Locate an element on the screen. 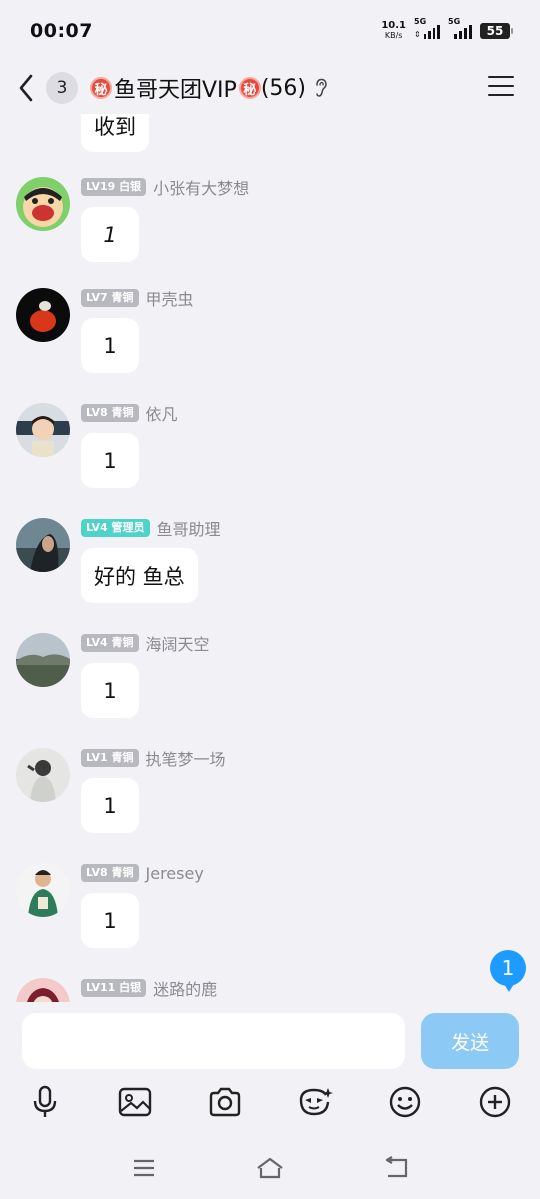 The width and height of the screenshot is (540, 1199). member-count: (56) is located at coordinates (283, 88).